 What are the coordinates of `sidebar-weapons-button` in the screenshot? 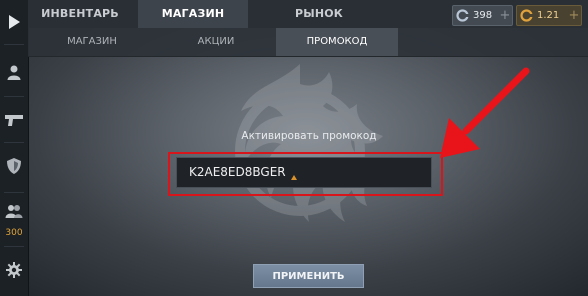 It's located at (14, 120).